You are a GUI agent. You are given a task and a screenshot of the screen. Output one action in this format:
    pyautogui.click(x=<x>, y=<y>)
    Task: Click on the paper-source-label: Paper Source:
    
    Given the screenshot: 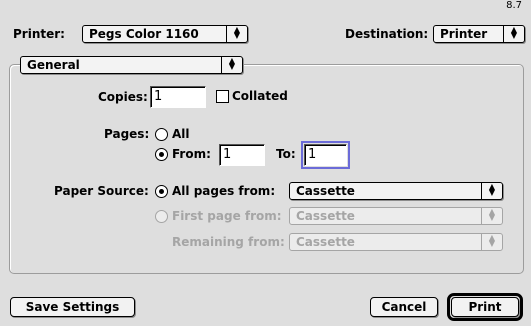 What is the action you would take?
    pyautogui.click(x=101, y=191)
    